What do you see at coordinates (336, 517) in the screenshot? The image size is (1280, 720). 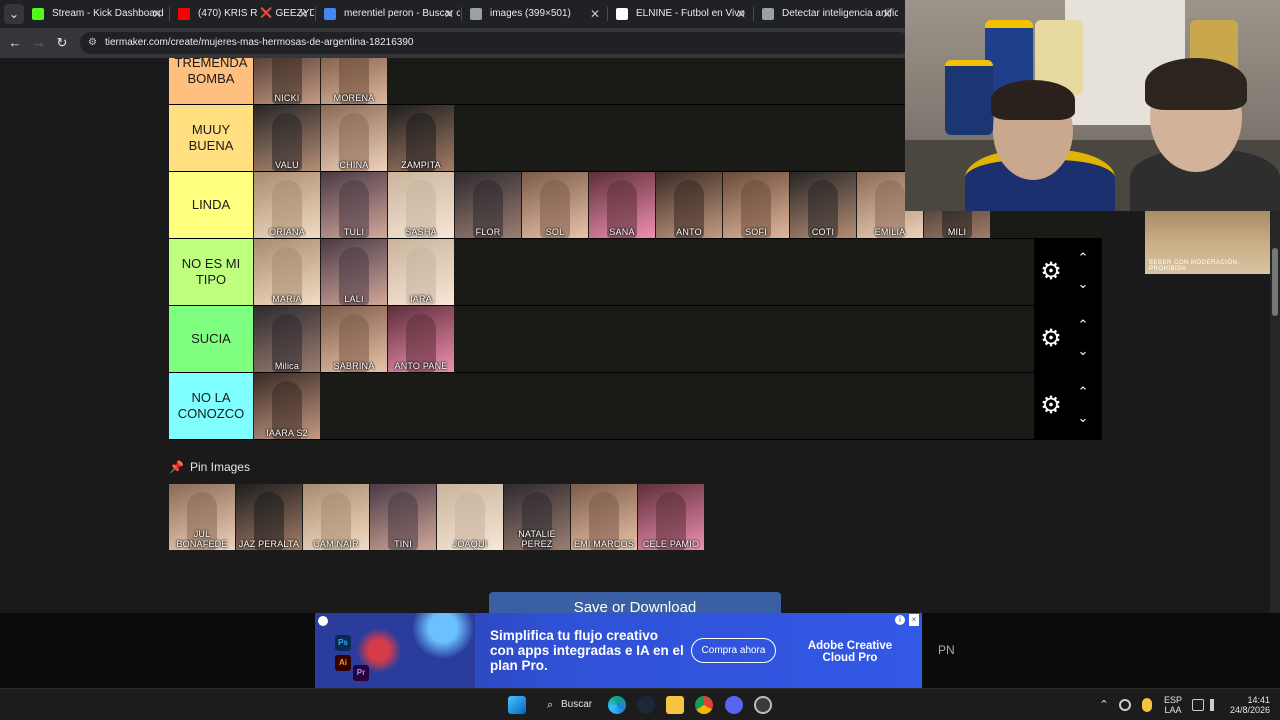 I see `tier-image-item: CAM NAIR` at bounding box center [336, 517].